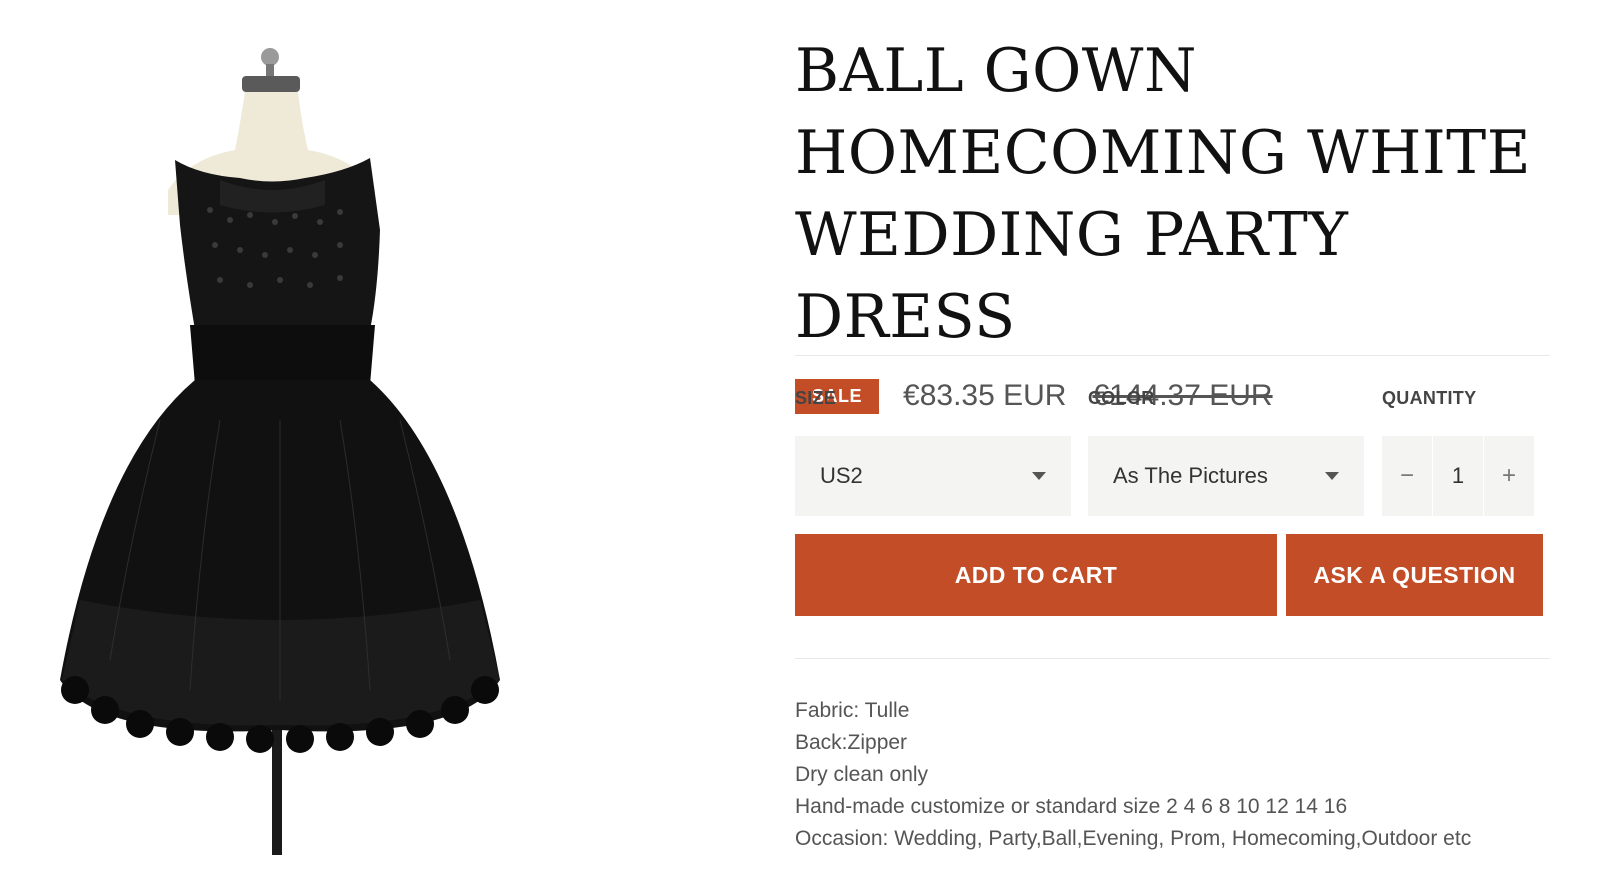 The height and width of the screenshot is (870, 1600). What do you see at coordinates (852, 710) in the screenshot?
I see `description-line: Fabric: Tulle` at bounding box center [852, 710].